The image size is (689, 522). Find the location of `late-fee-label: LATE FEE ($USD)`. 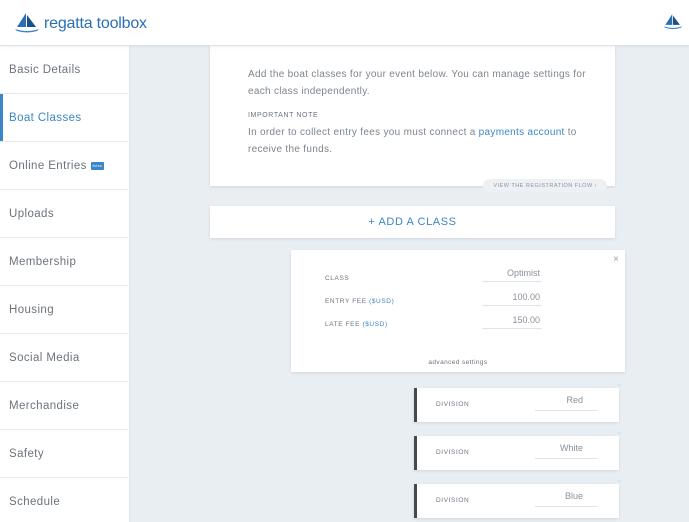

late-fee-label: LATE FEE ($USD) is located at coordinates (356, 324).